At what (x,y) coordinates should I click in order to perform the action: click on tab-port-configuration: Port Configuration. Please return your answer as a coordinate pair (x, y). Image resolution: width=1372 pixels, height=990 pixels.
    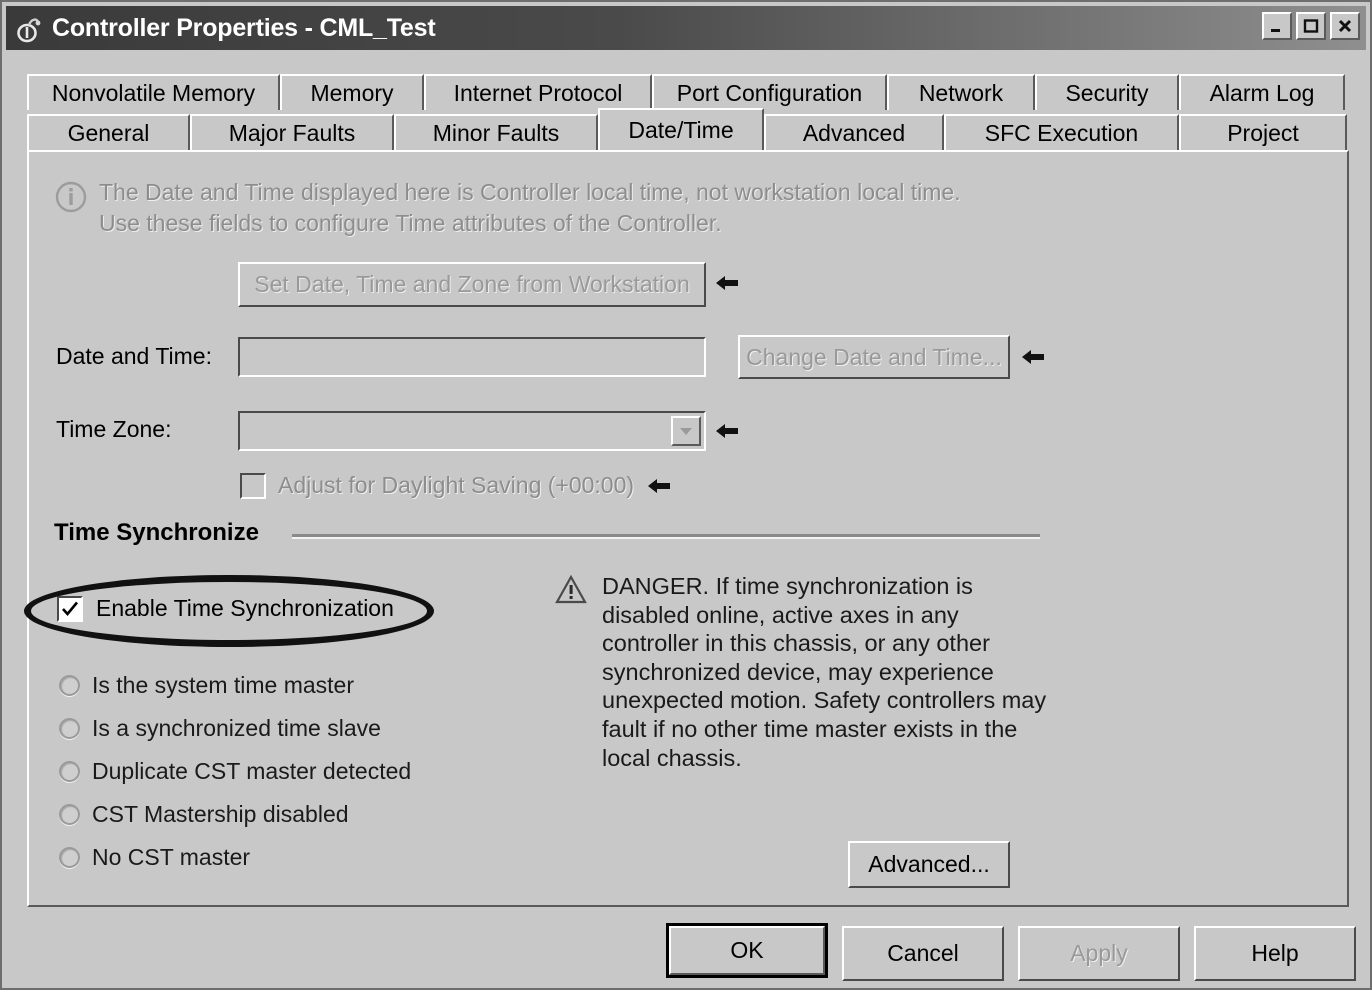
    Looking at the image, I should click on (769, 92).